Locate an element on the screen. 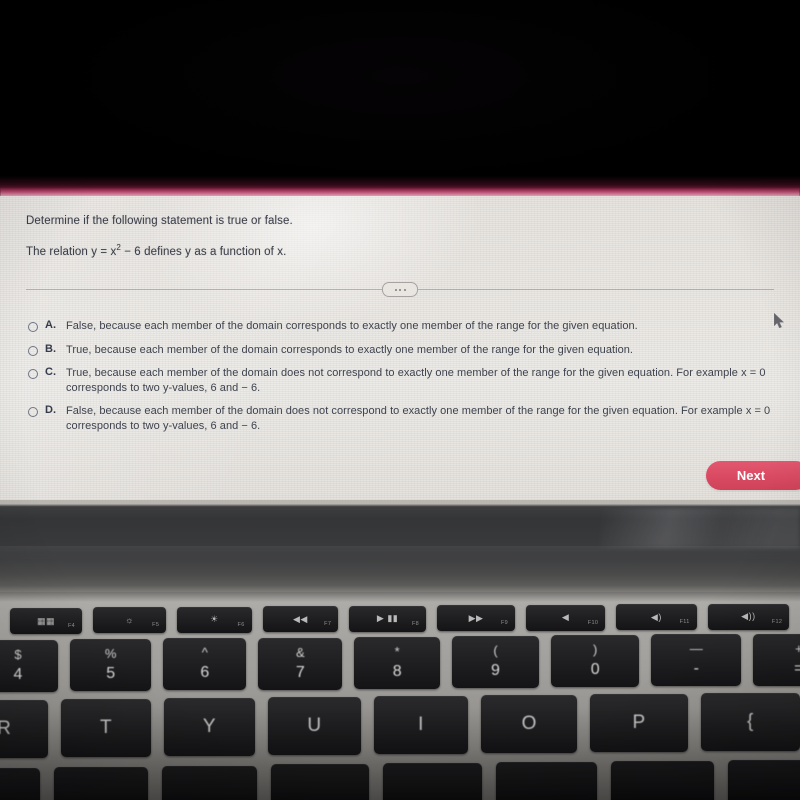 The width and height of the screenshot is (800, 800). key-y: Y is located at coordinates (209, 727).